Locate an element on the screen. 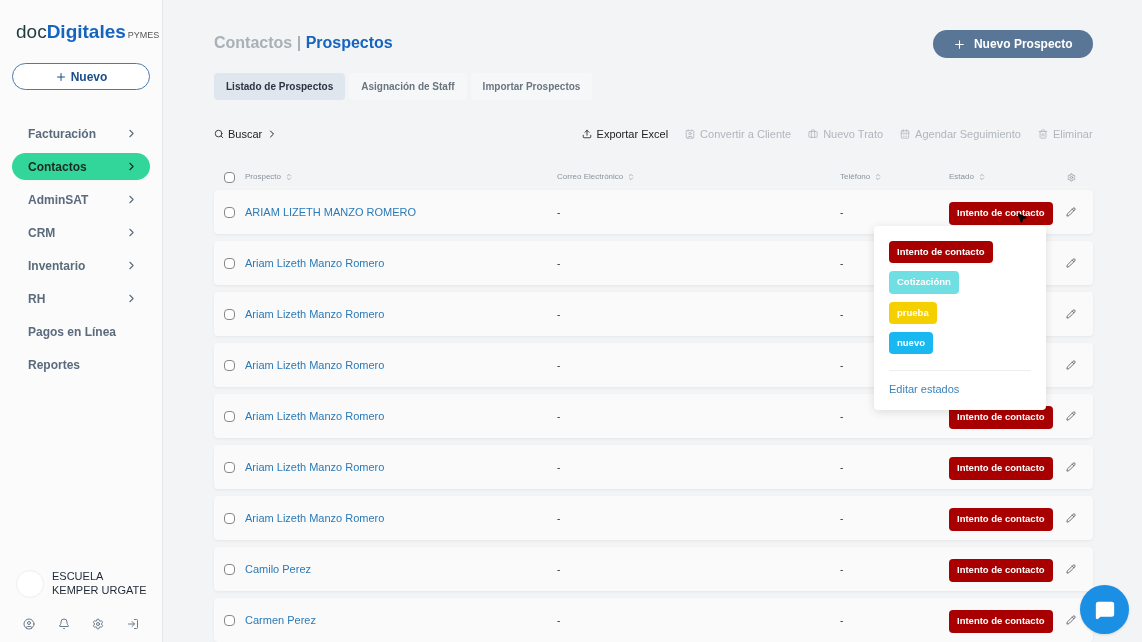 Image resolution: width=1142 pixels, height=642 pixels. toolbar-button: Exportar Excel is located at coordinates (625, 134).